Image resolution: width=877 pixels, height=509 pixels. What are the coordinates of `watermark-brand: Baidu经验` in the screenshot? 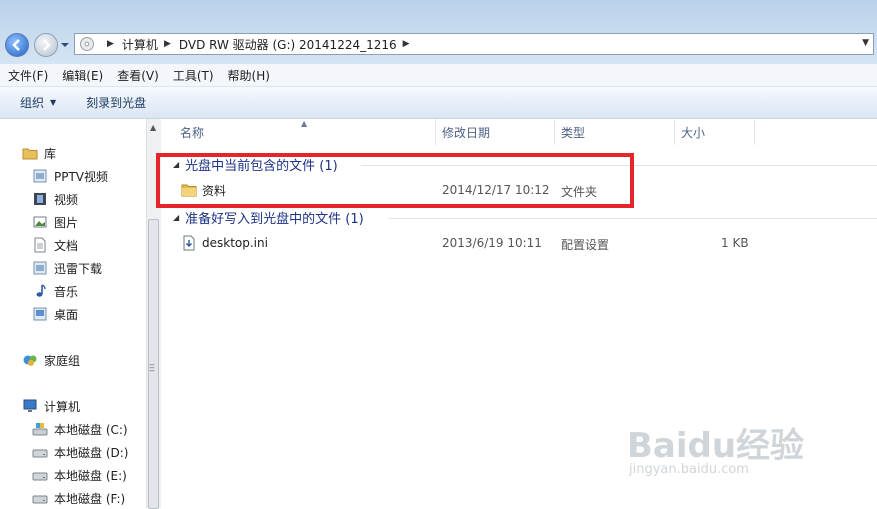 It's located at (716, 446).